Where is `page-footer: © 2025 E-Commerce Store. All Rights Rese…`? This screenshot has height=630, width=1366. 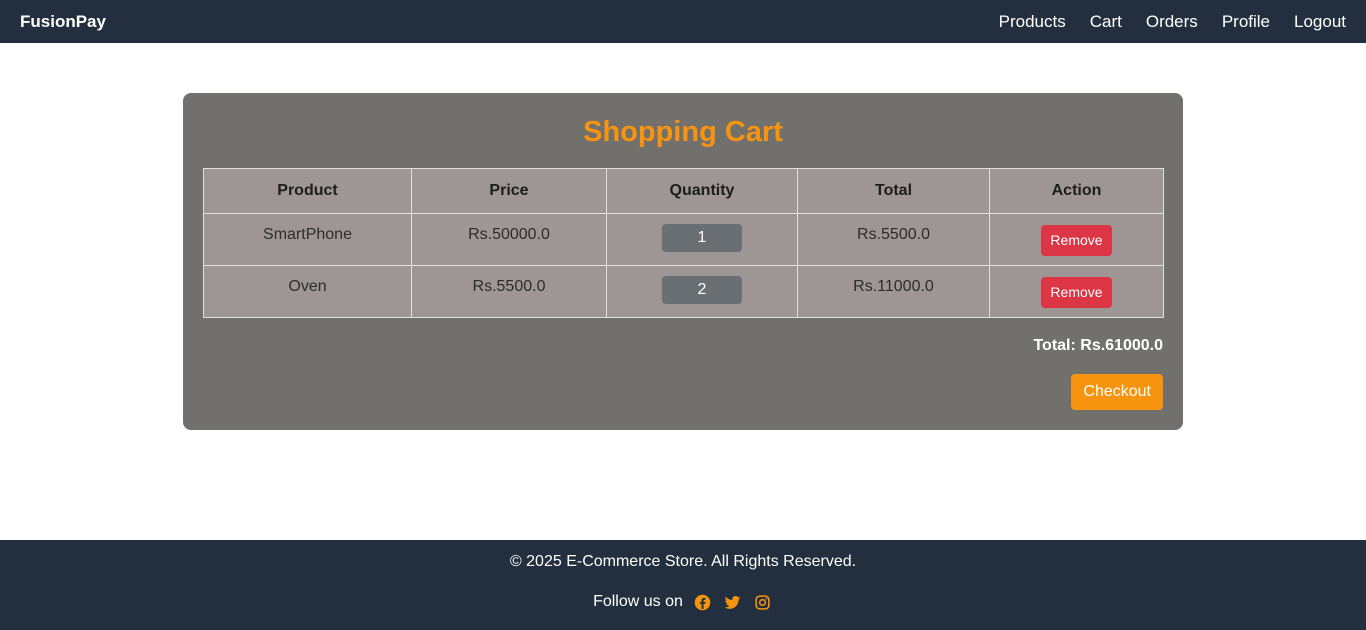 page-footer: © 2025 E-Commerce Store. All Rights Rese… is located at coordinates (683, 585).